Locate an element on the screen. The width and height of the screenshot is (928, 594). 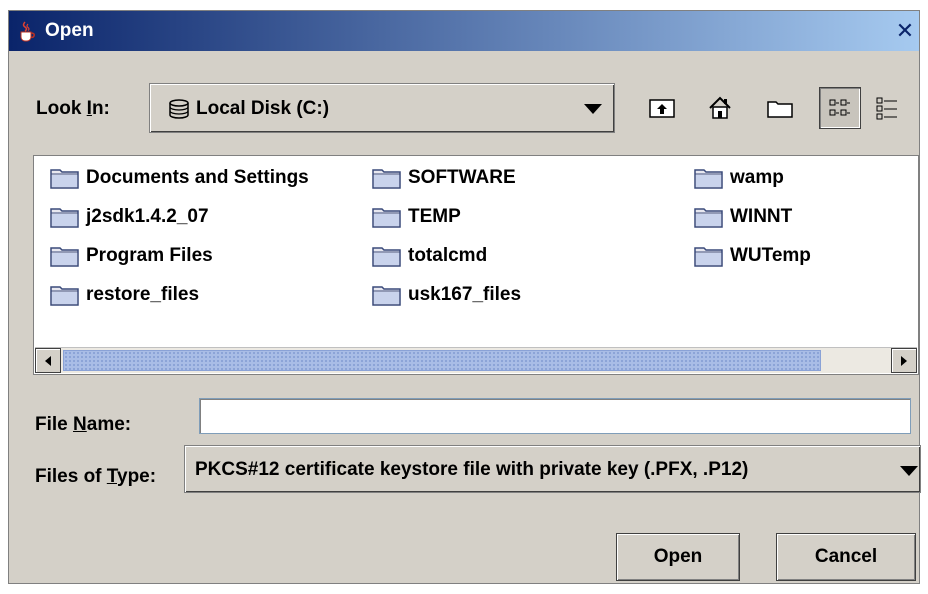
file-name: WINNT is located at coordinates (761, 216).